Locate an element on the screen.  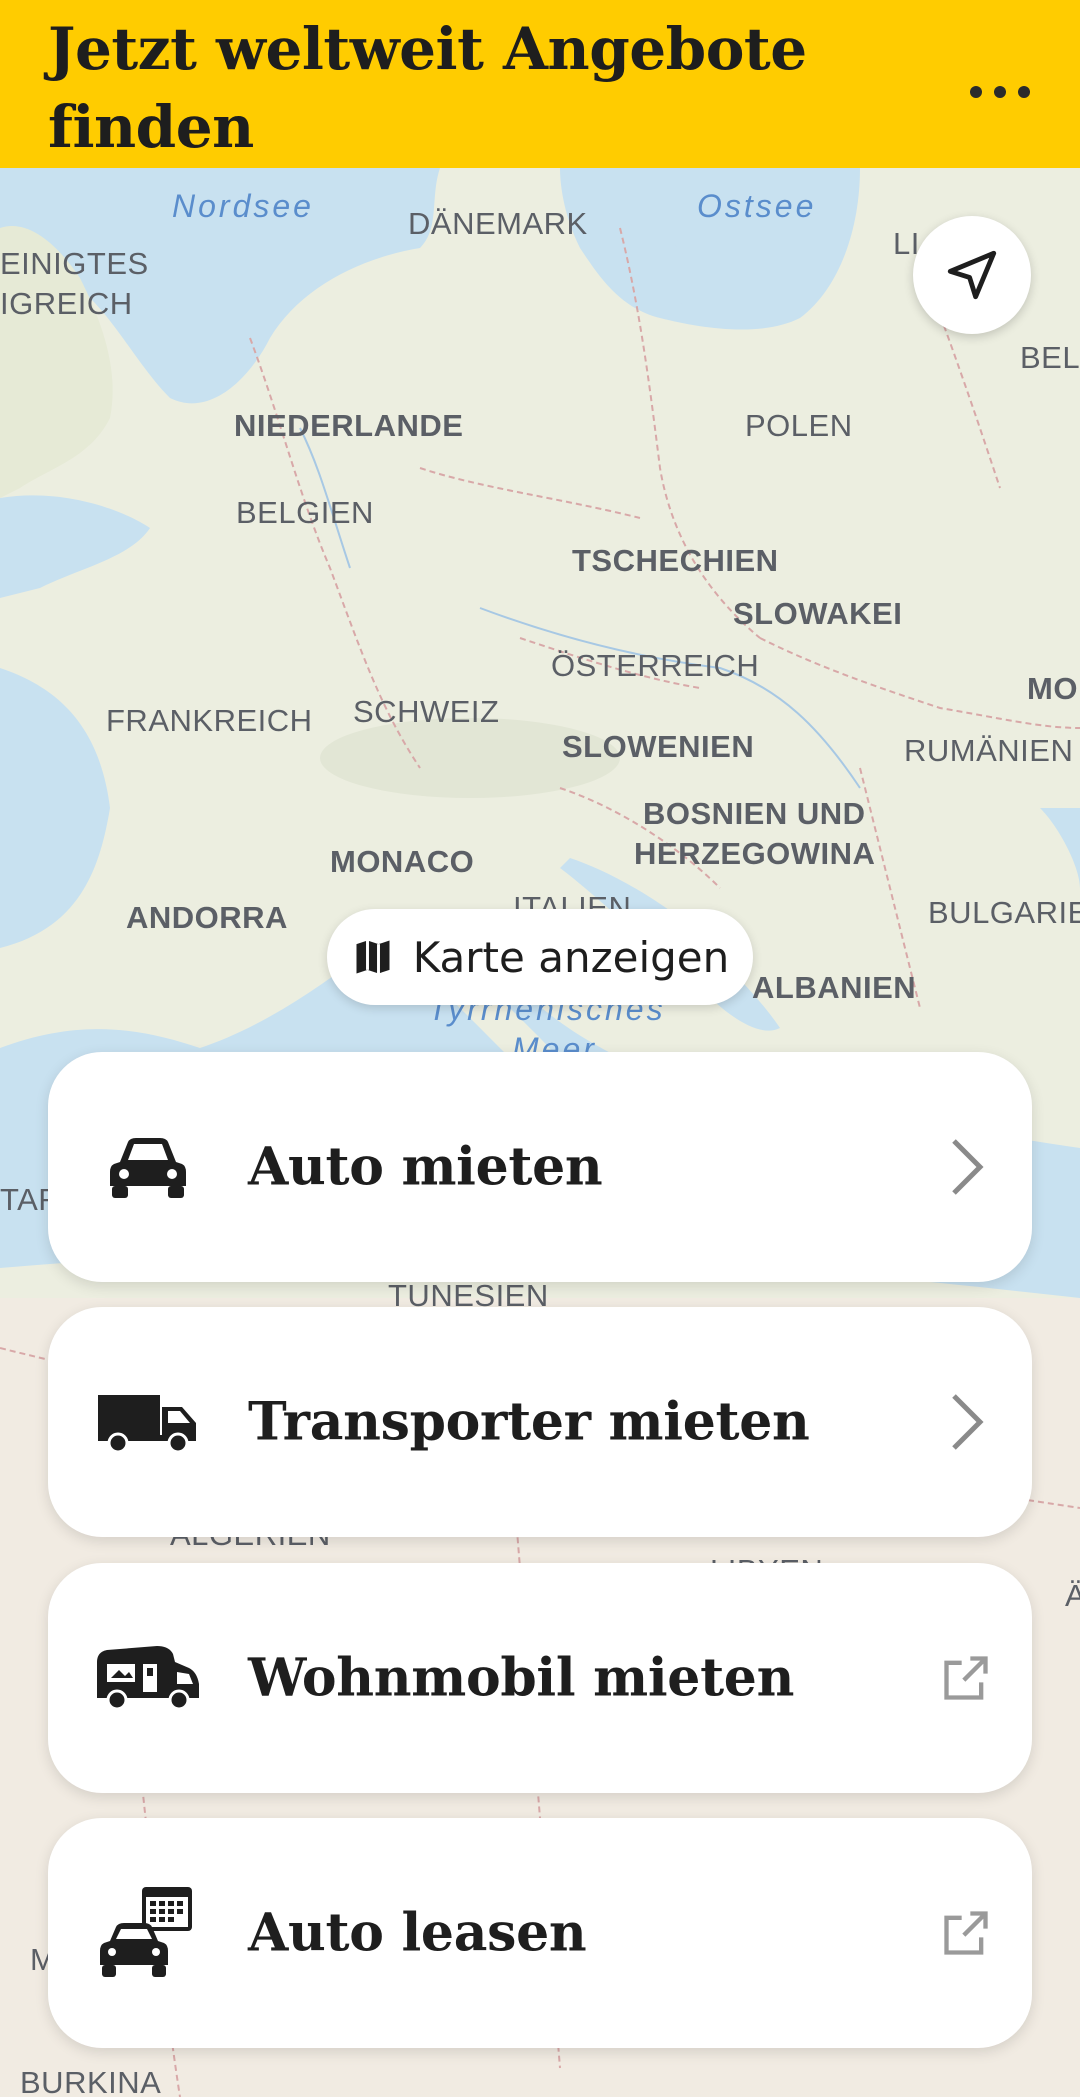
map-label: IGREICH is located at coordinates (66, 303).